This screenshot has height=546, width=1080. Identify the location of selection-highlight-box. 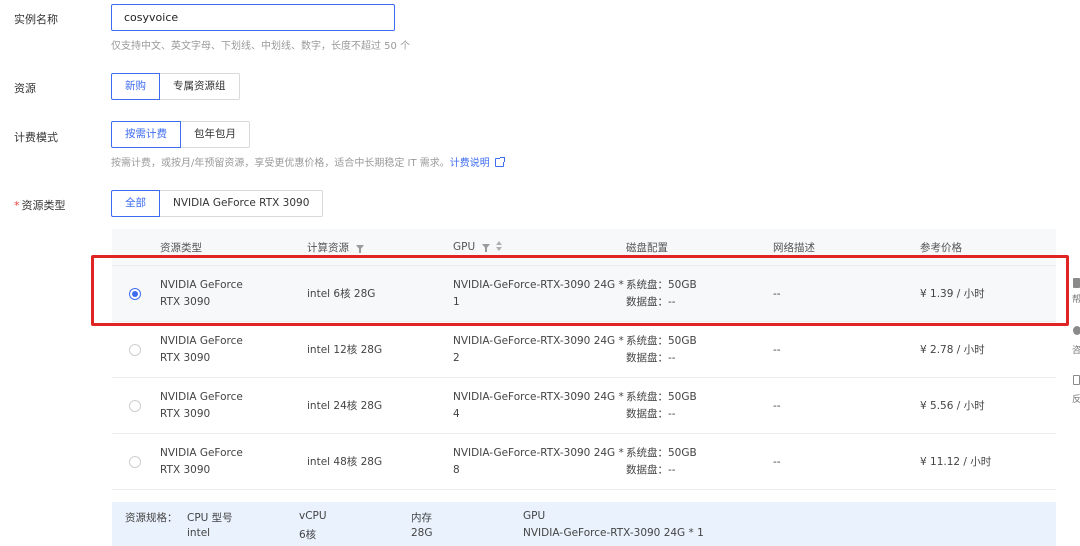
(580, 290).